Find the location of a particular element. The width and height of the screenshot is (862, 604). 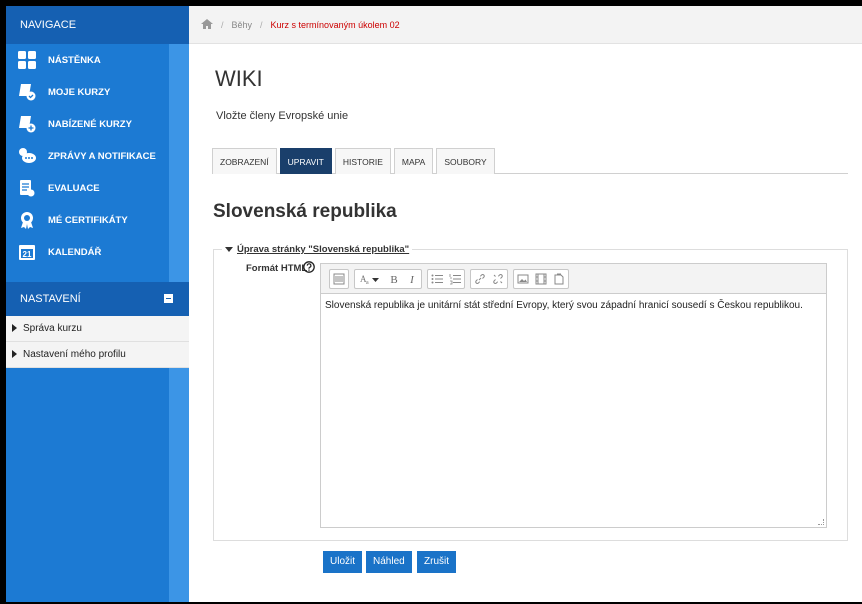

manage-files-button is located at coordinates (559, 279).